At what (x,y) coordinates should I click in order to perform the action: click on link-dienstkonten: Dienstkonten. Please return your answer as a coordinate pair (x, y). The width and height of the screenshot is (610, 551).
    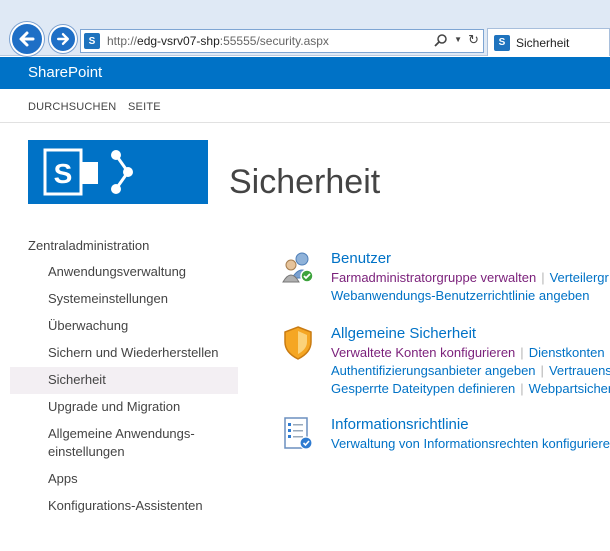
    Looking at the image, I should click on (567, 352).